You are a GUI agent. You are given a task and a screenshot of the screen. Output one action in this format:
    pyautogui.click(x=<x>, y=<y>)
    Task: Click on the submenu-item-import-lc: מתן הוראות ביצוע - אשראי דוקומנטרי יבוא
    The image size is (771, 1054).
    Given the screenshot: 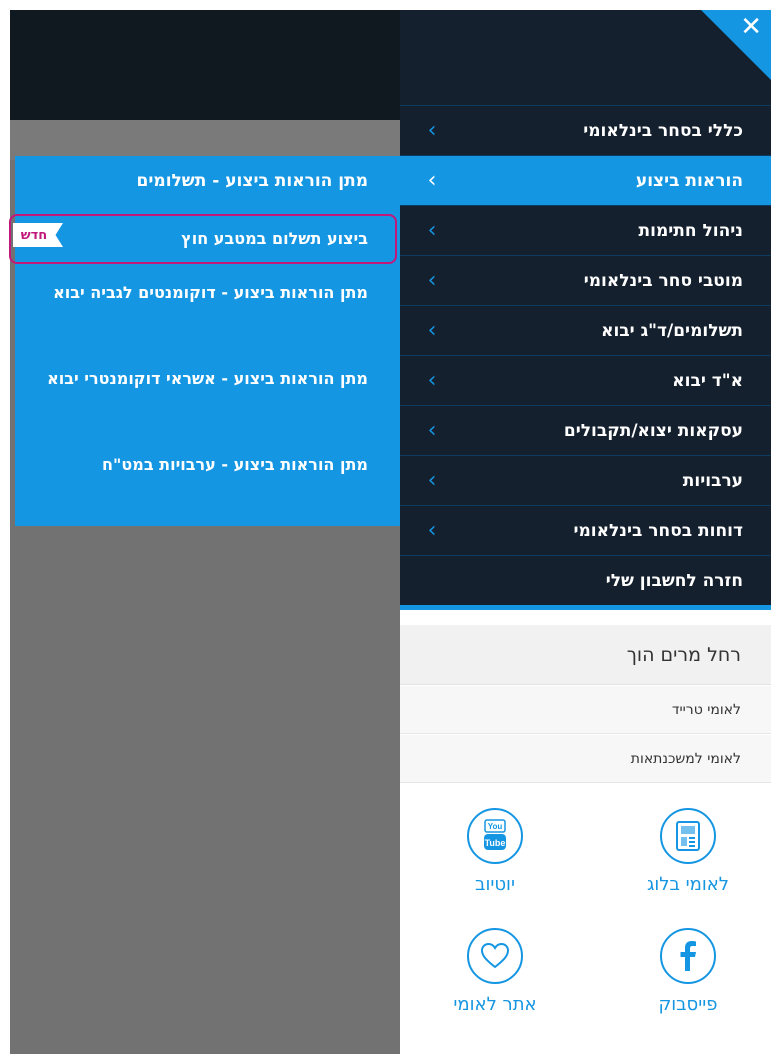 What is the action you would take?
    pyautogui.click(x=207, y=379)
    